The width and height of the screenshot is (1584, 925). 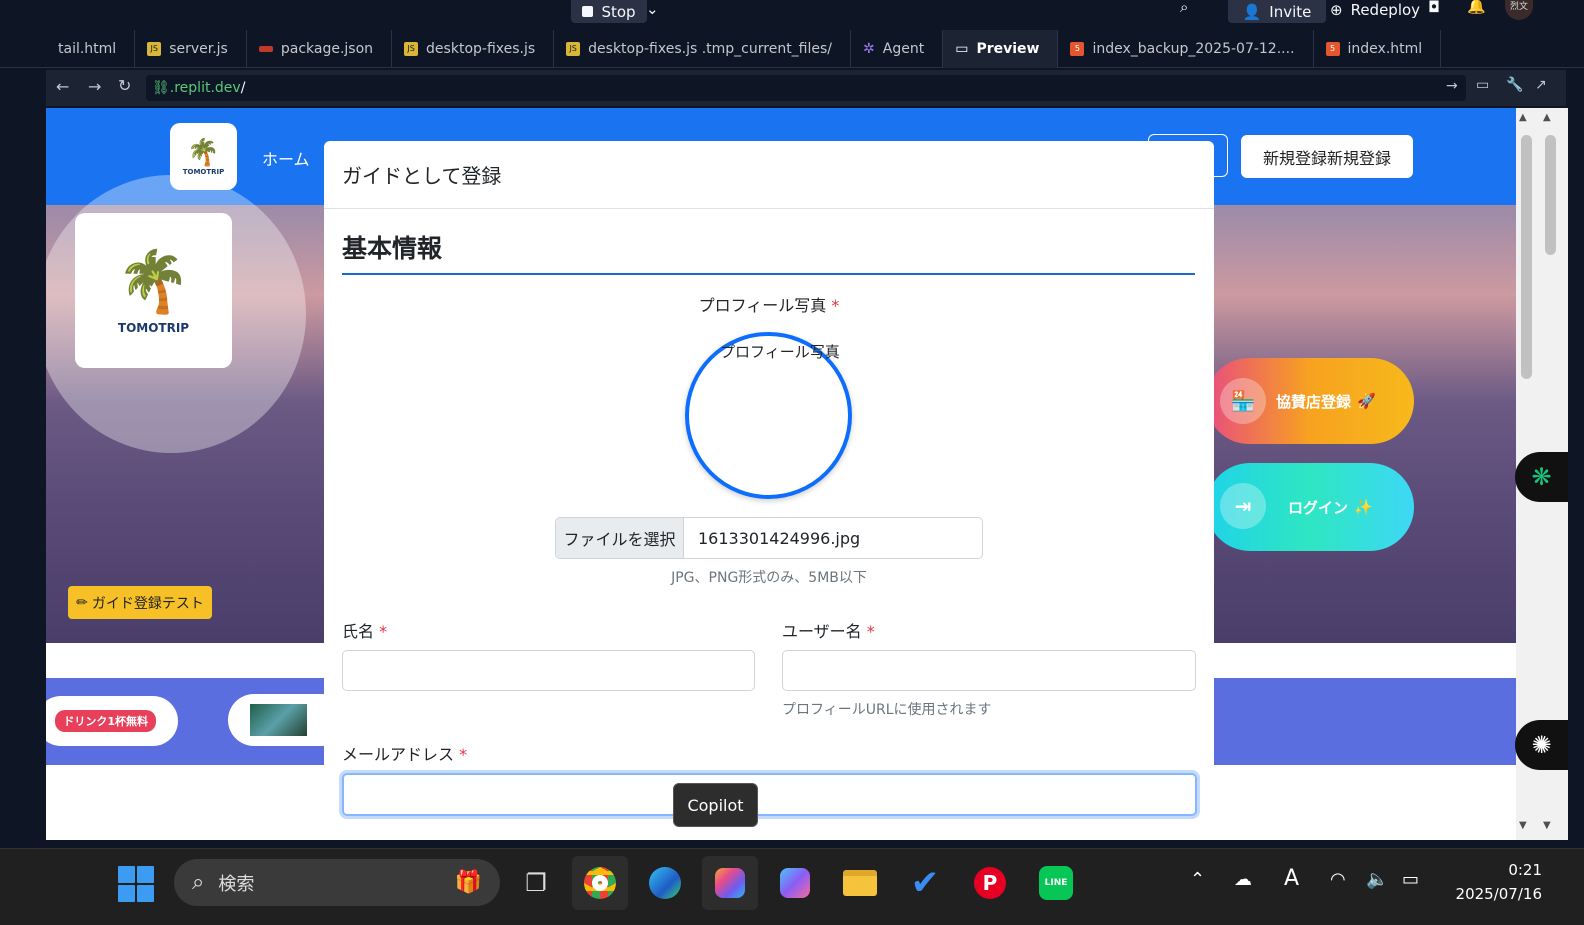 I want to click on wifi-icon: ◠, so click(x=1338, y=879).